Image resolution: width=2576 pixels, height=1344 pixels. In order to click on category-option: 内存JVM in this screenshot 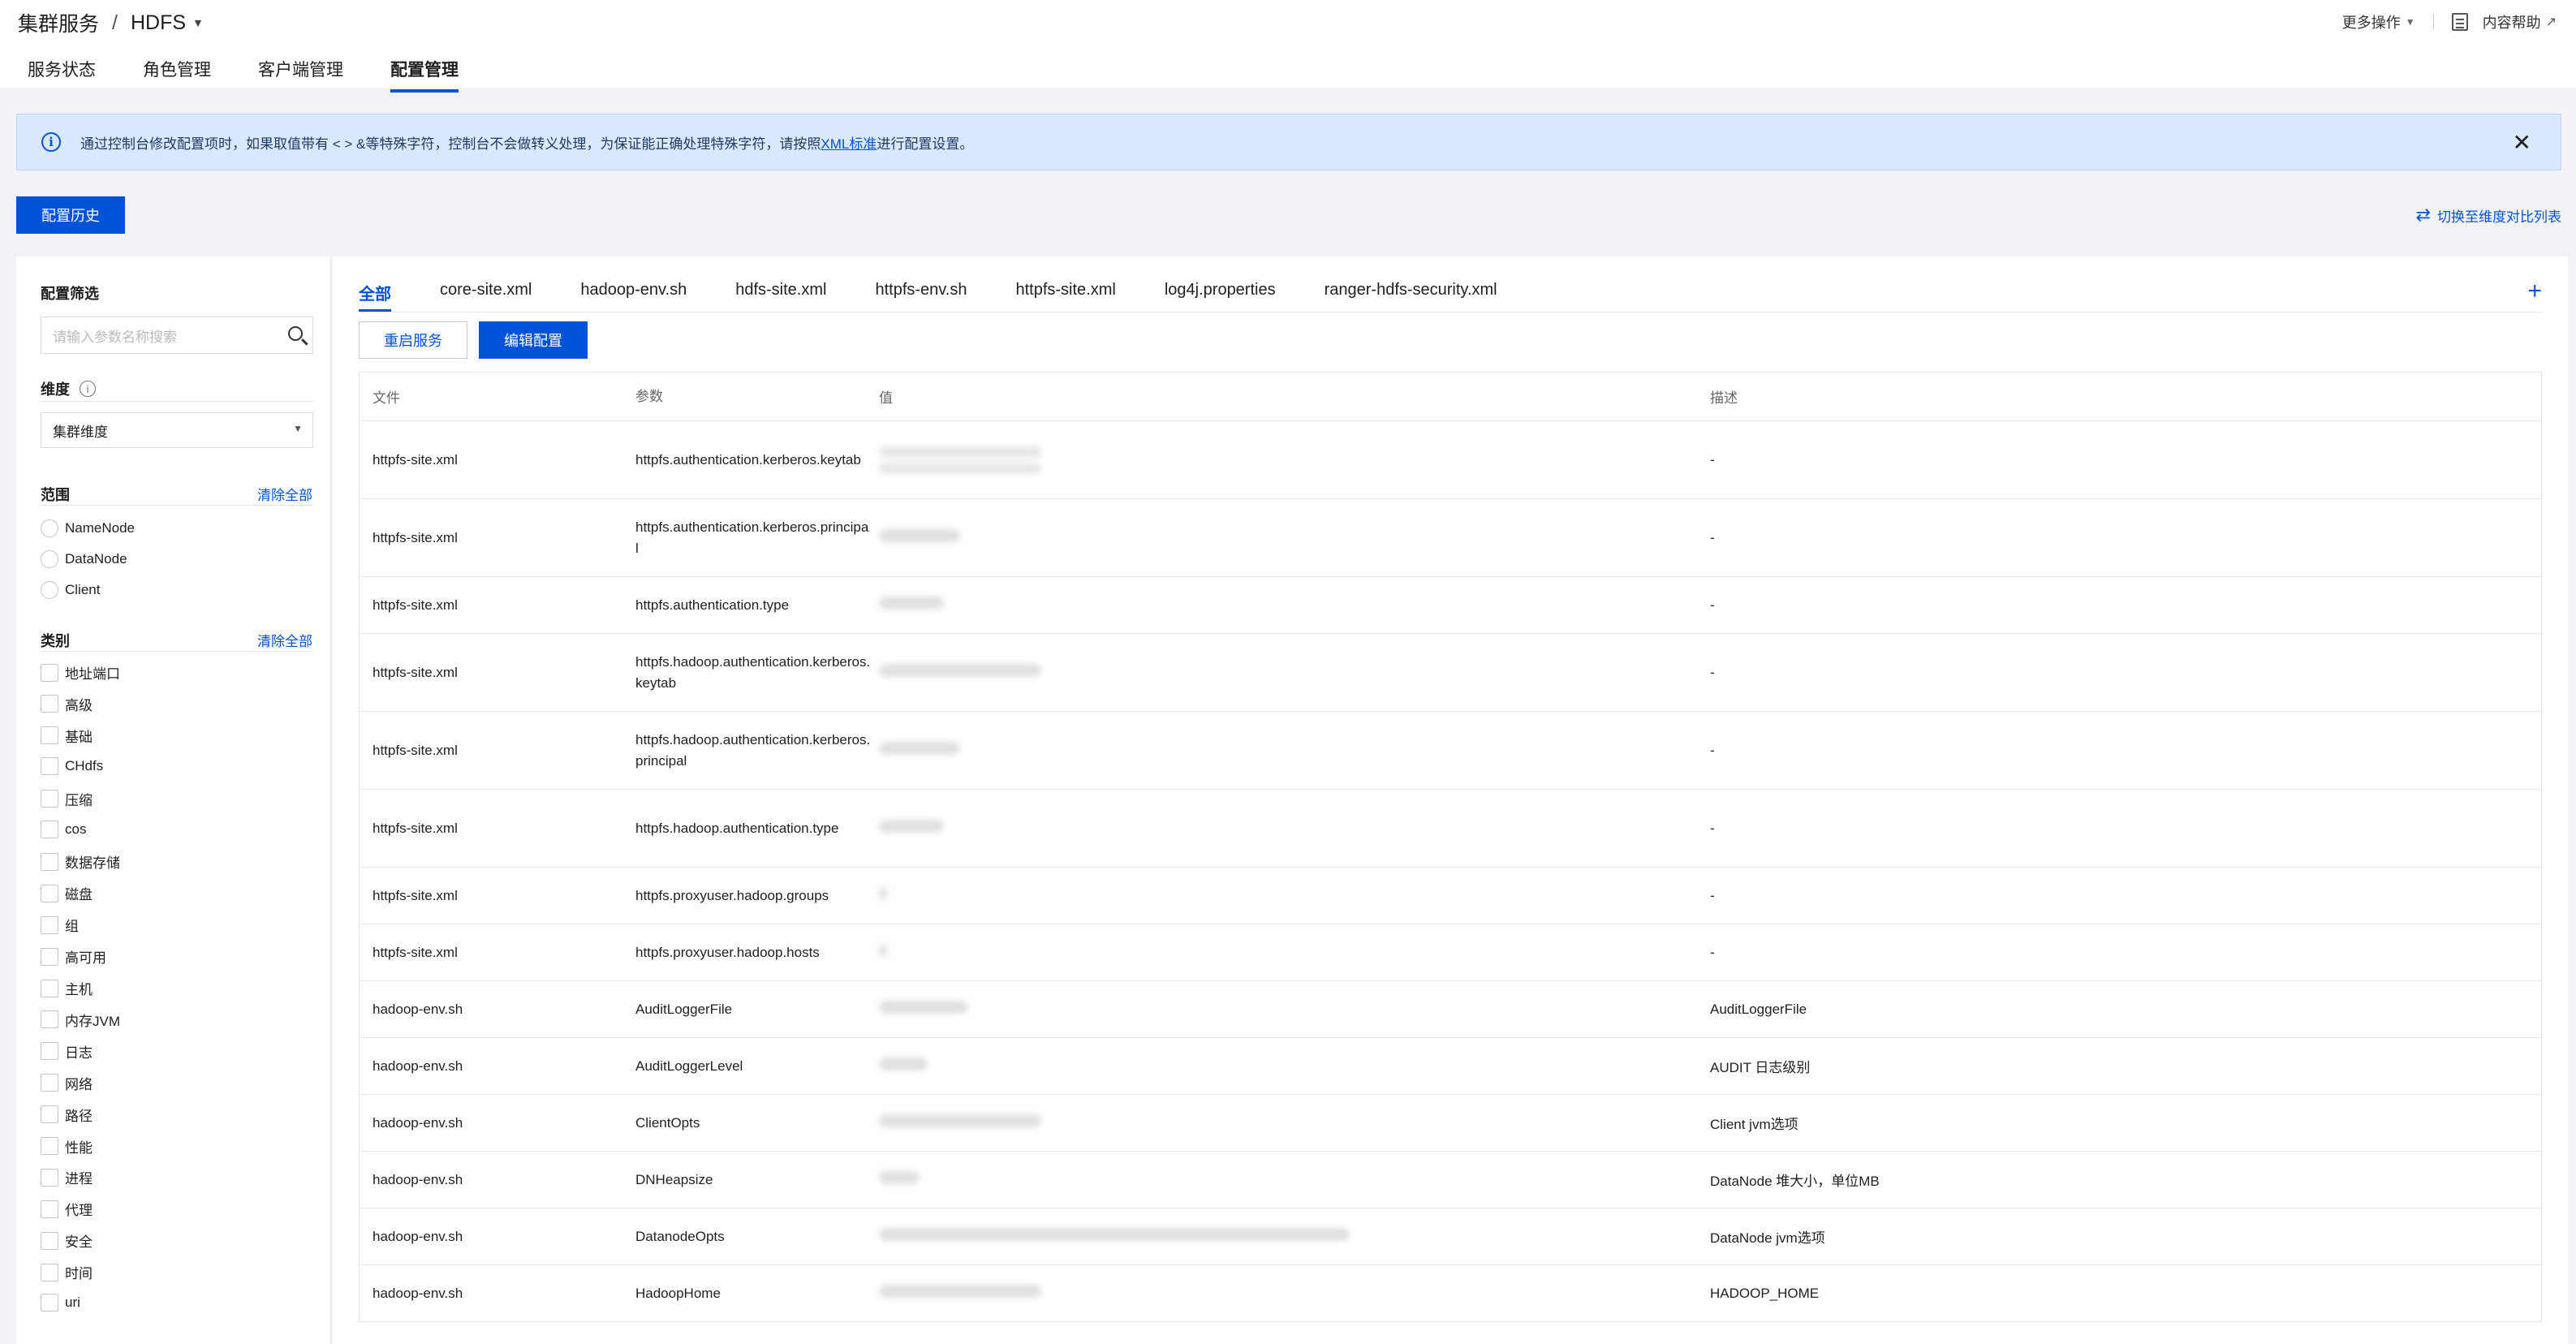, I will do `click(80, 1020)`.